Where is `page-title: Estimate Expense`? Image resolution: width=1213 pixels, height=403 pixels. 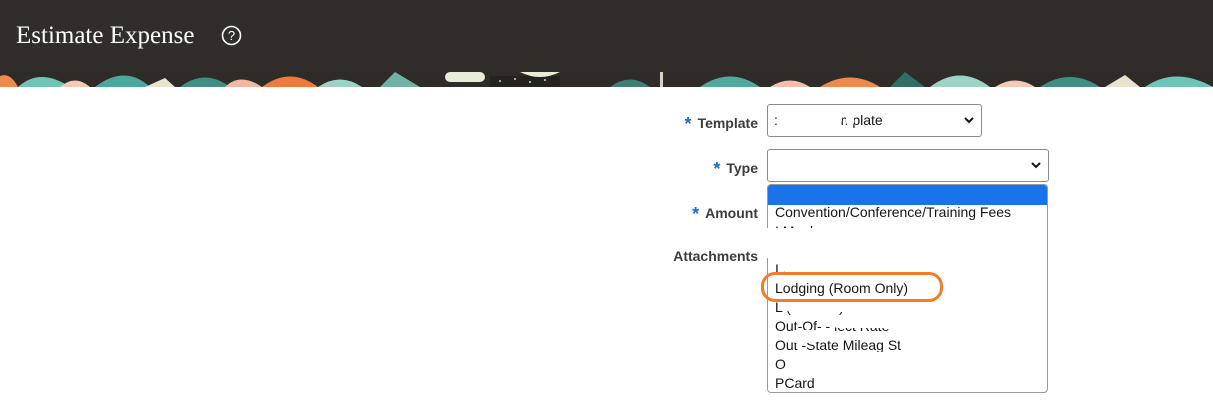 page-title: Estimate Expense is located at coordinates (105, 35).